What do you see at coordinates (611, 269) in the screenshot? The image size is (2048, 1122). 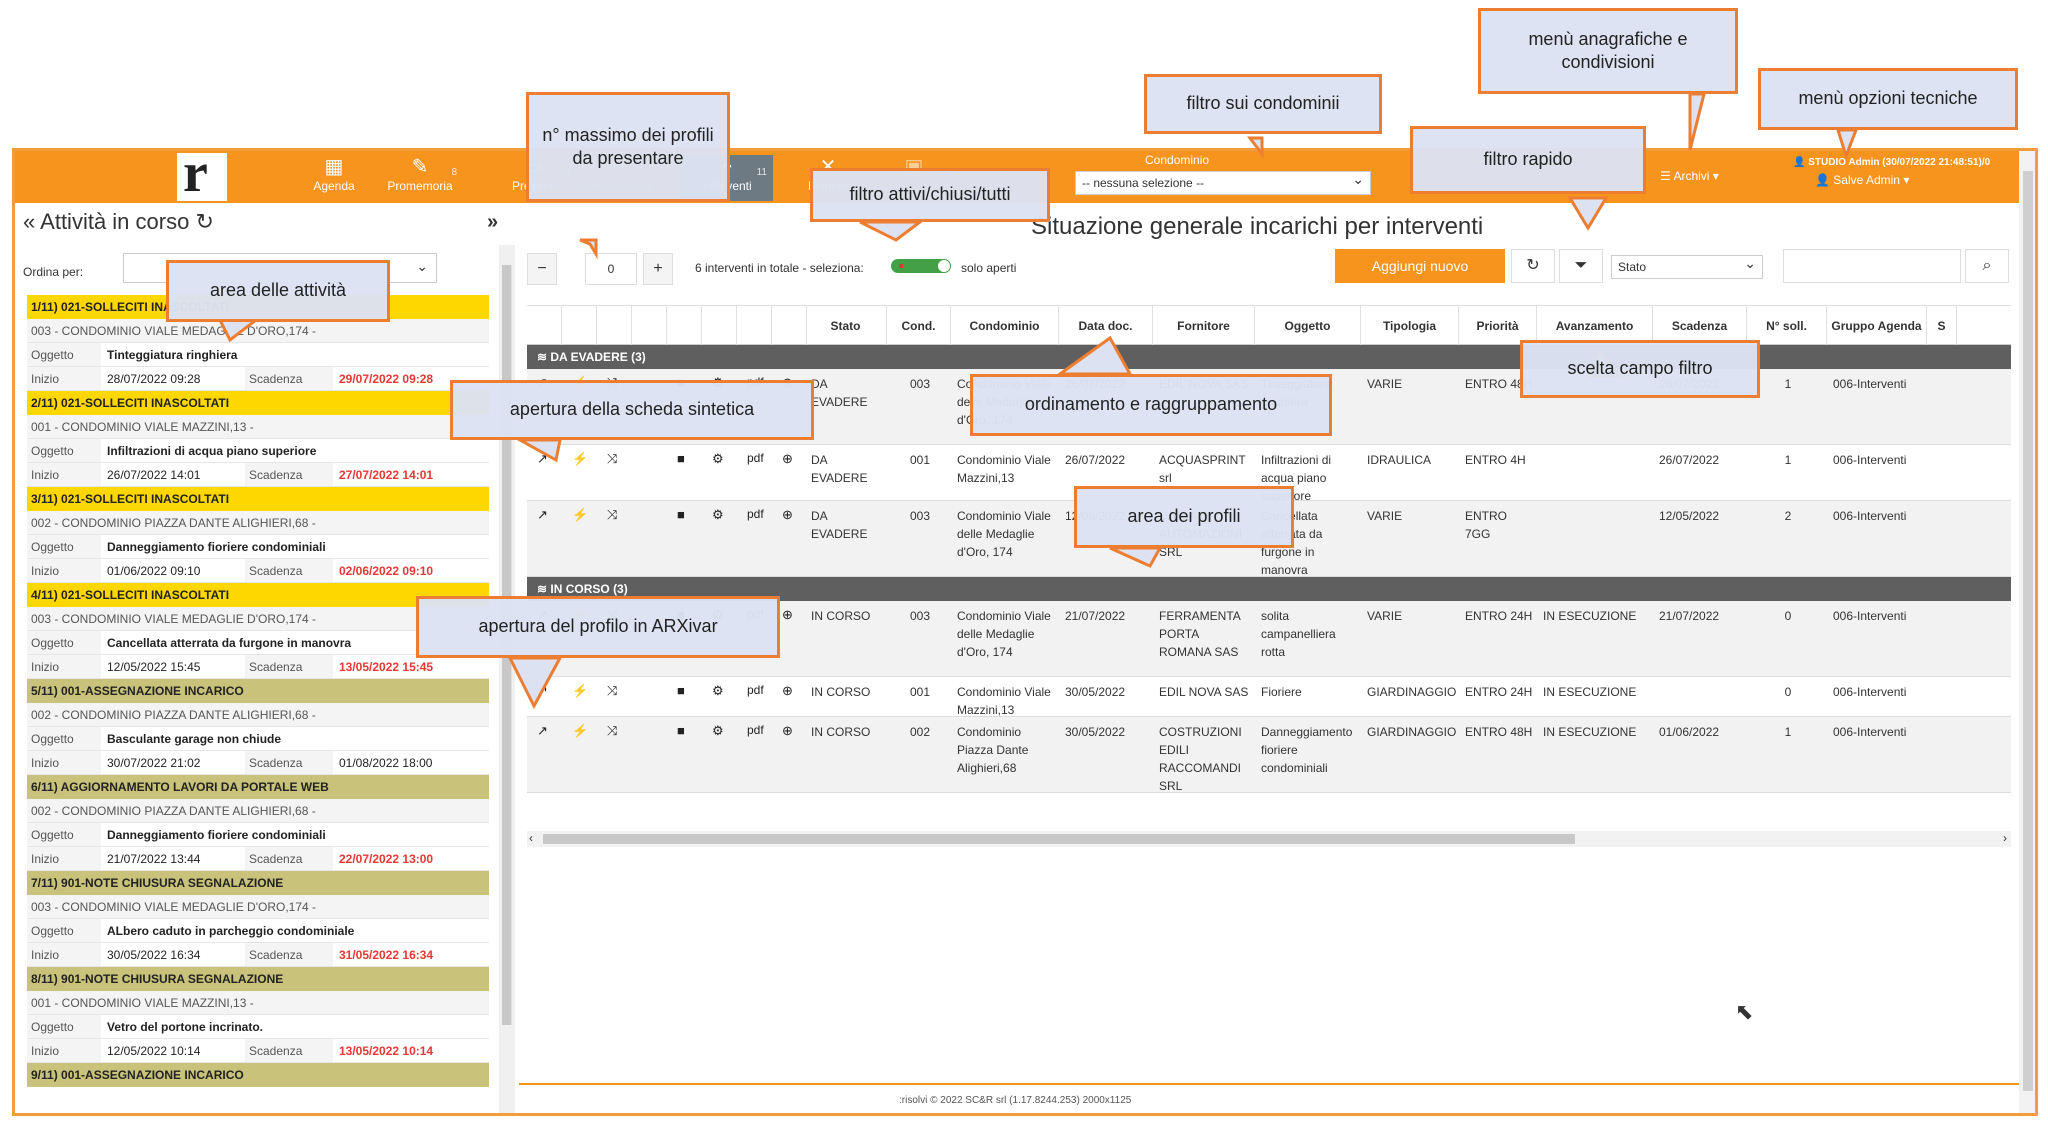 I see `max-profiles-input: 0` at bounding box center [611, 269].